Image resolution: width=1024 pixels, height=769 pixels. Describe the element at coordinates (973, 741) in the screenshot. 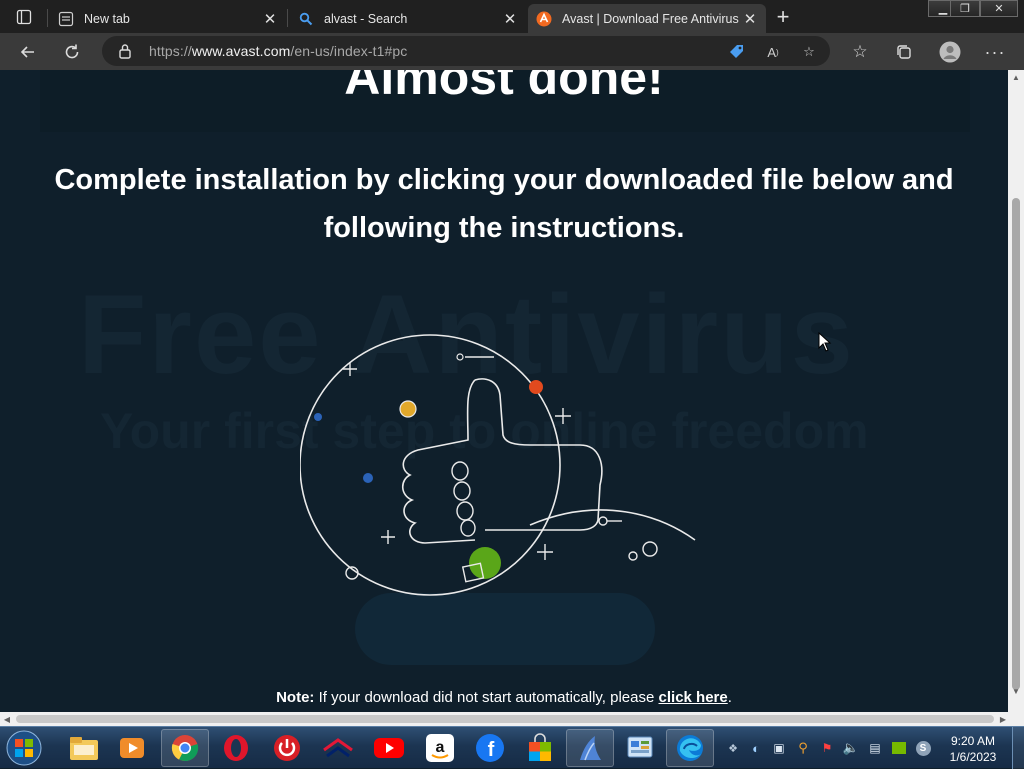

I see `clock-time: 9:20 AM` at that location.